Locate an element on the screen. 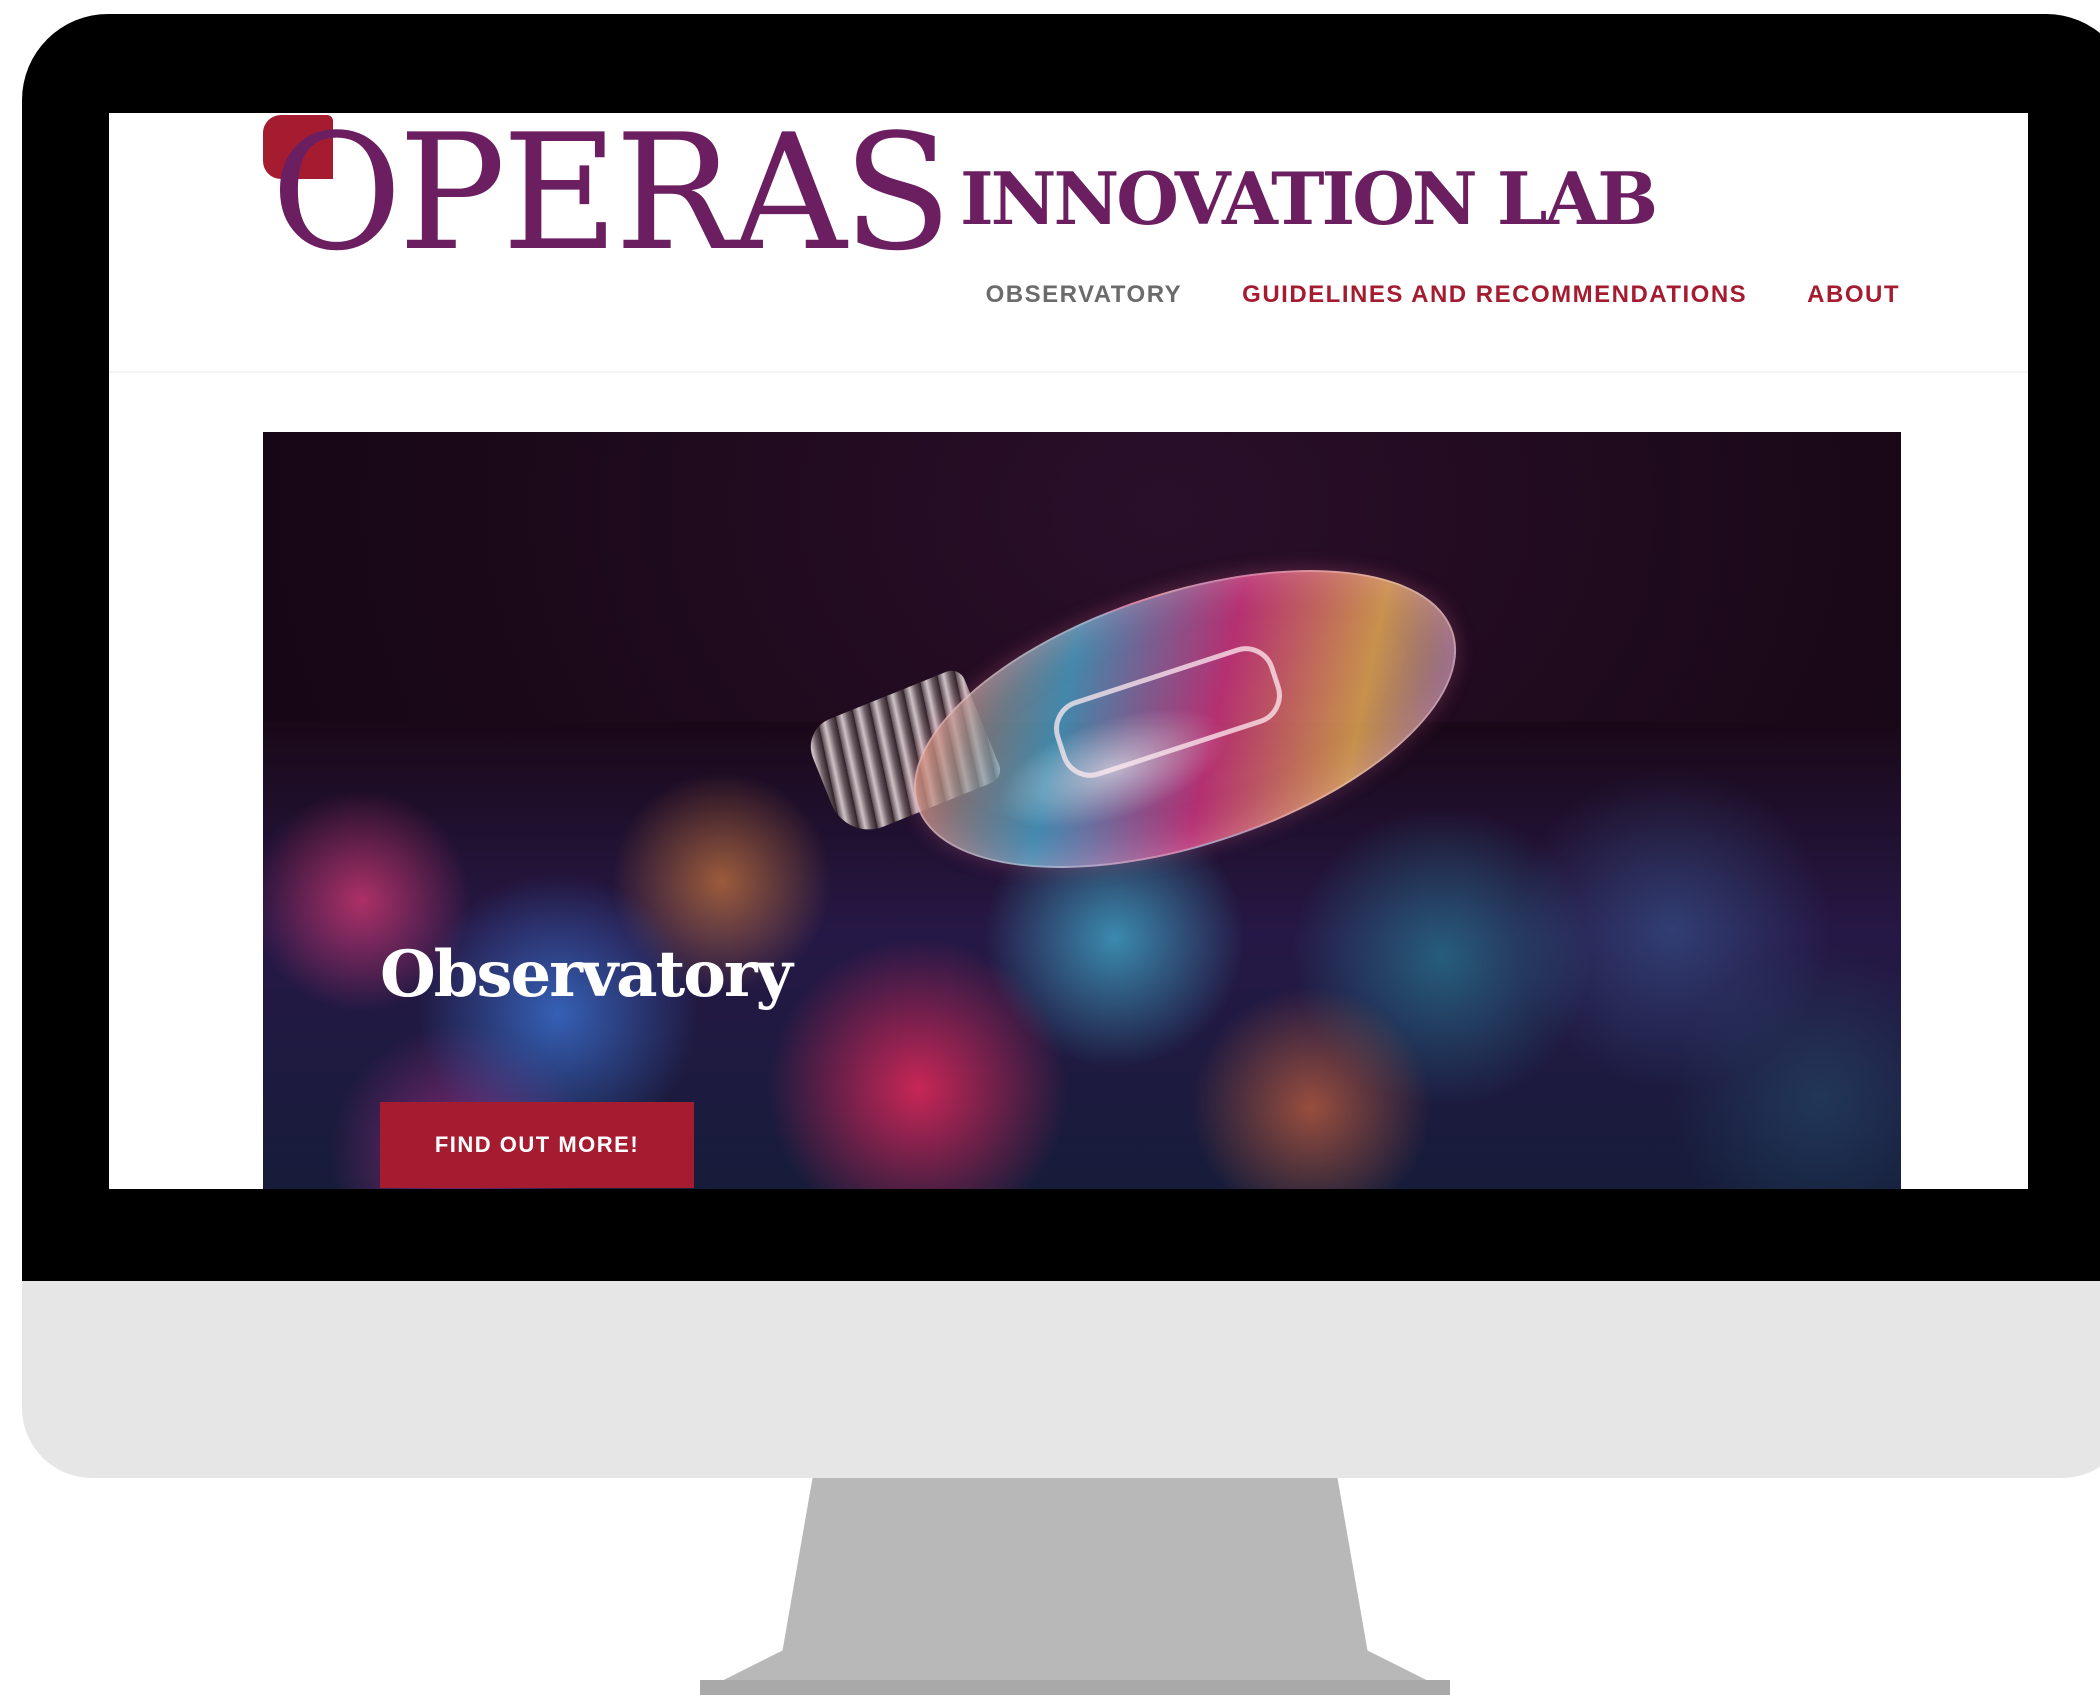 The height and width of the screenshot is (1695, 2100). logo-subtitle: INNOVATION LAB is located at coordinates (1309, 198).